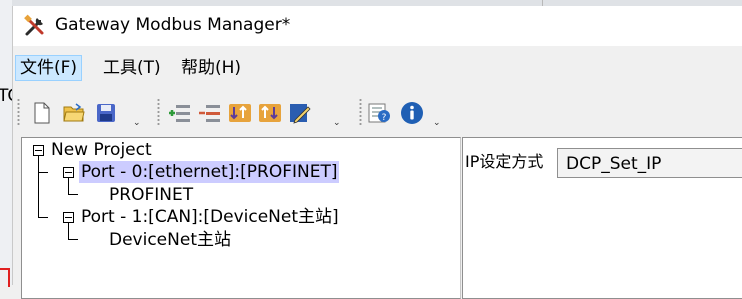 This screenshot has height=299, width=742. Describe the element at coordinates (34, 25) in the screenshot. I see `app-tools-icon` at that location.